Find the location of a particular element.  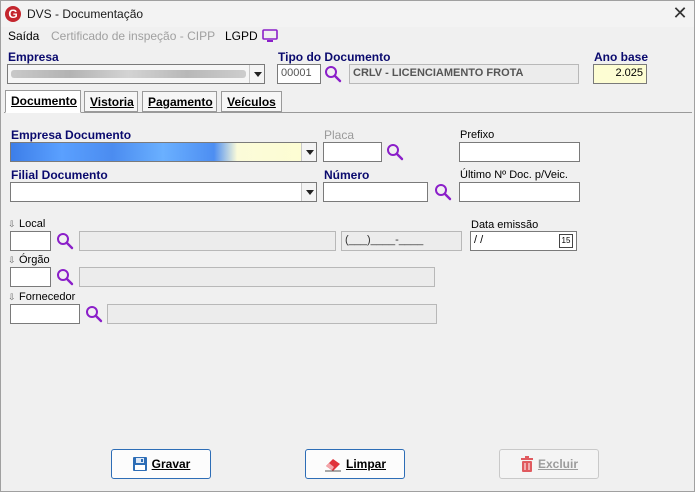

menu-saida: Saída is located at coordinates (23, 36).